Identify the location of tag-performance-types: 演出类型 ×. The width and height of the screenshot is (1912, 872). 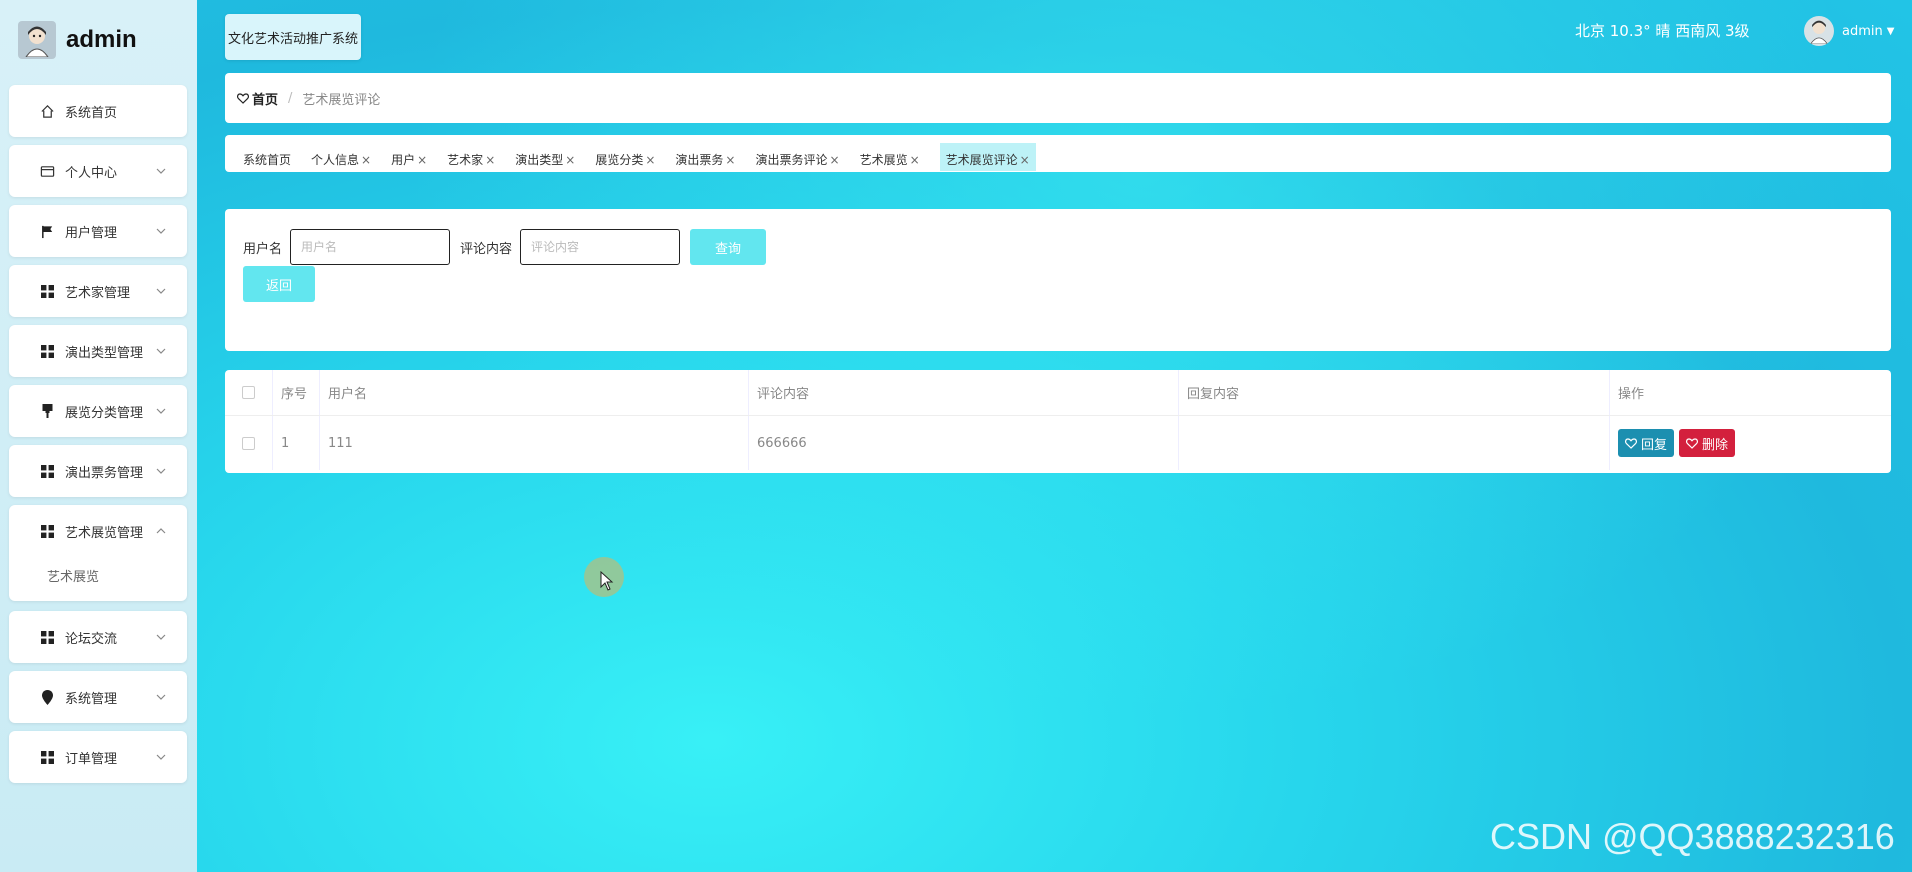
(545, 161).